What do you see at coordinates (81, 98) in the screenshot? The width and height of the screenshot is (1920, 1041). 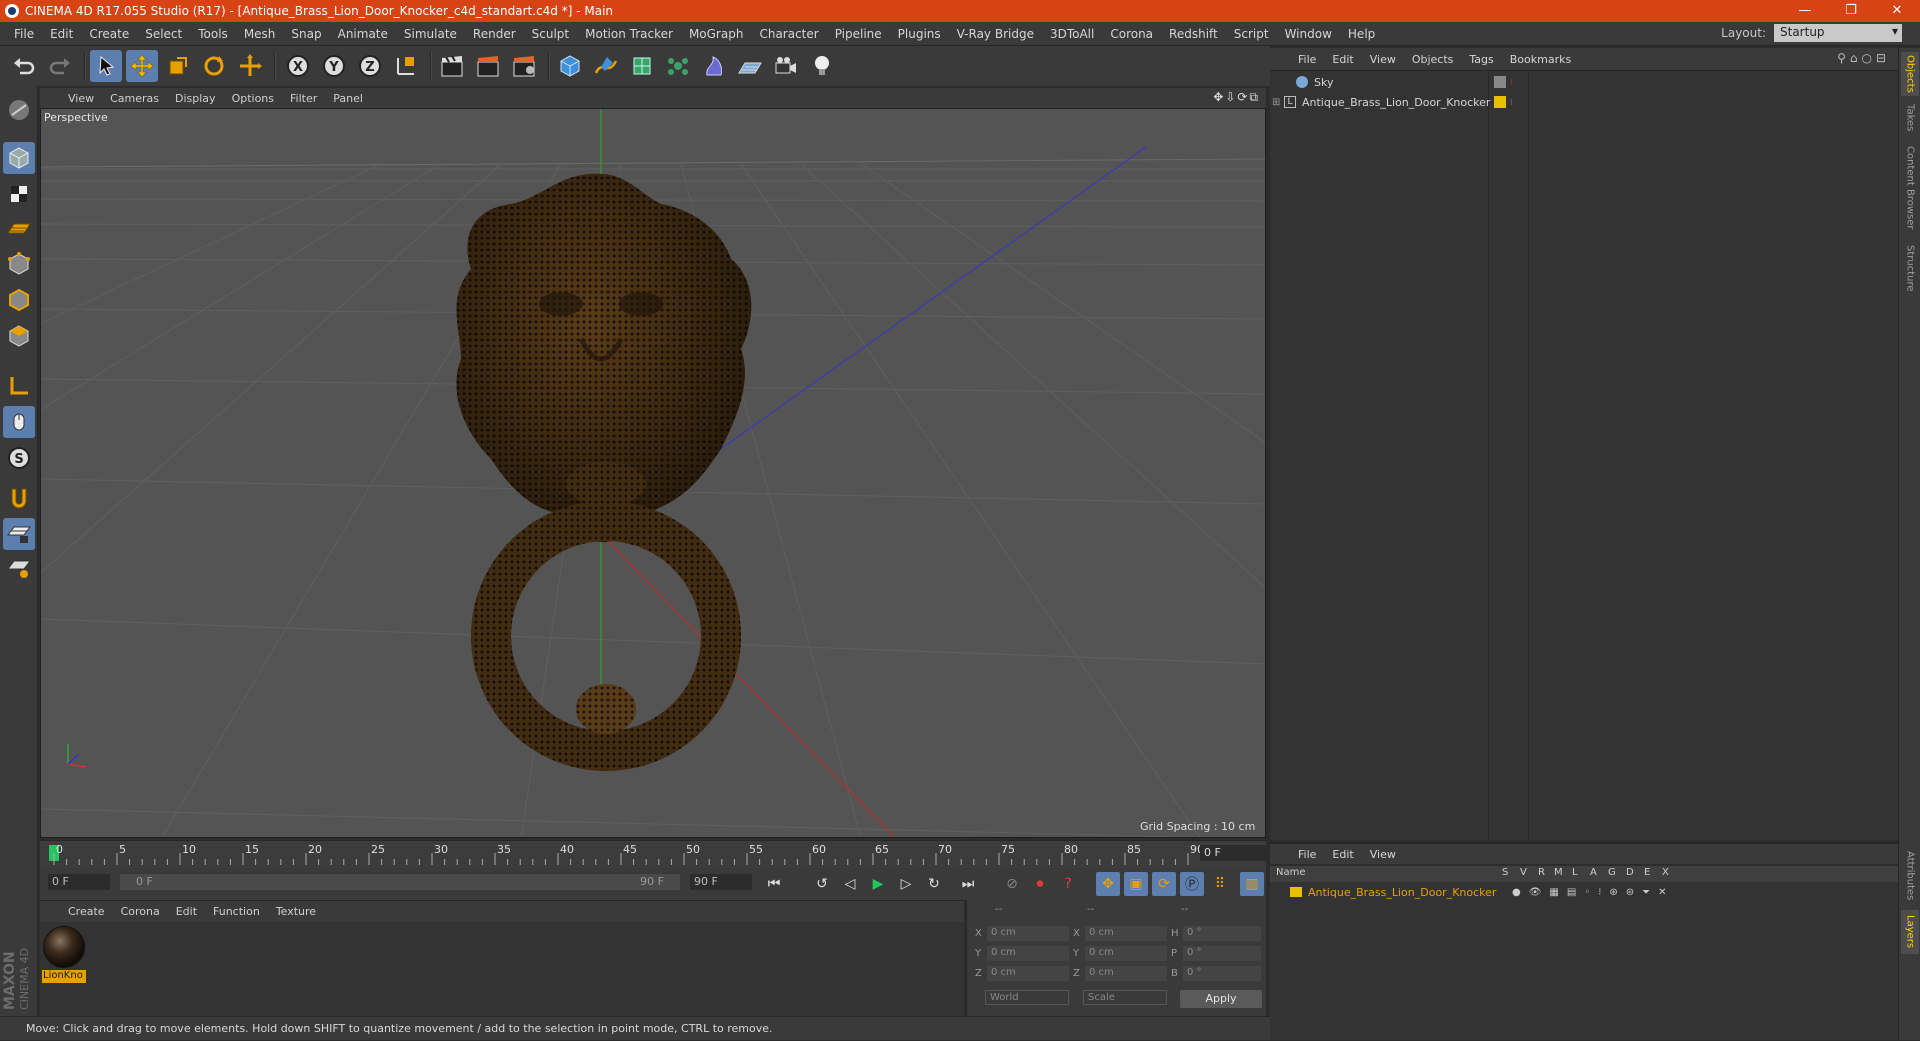 I see `viewport-menu-view: View` at bounding box center [81, 98].